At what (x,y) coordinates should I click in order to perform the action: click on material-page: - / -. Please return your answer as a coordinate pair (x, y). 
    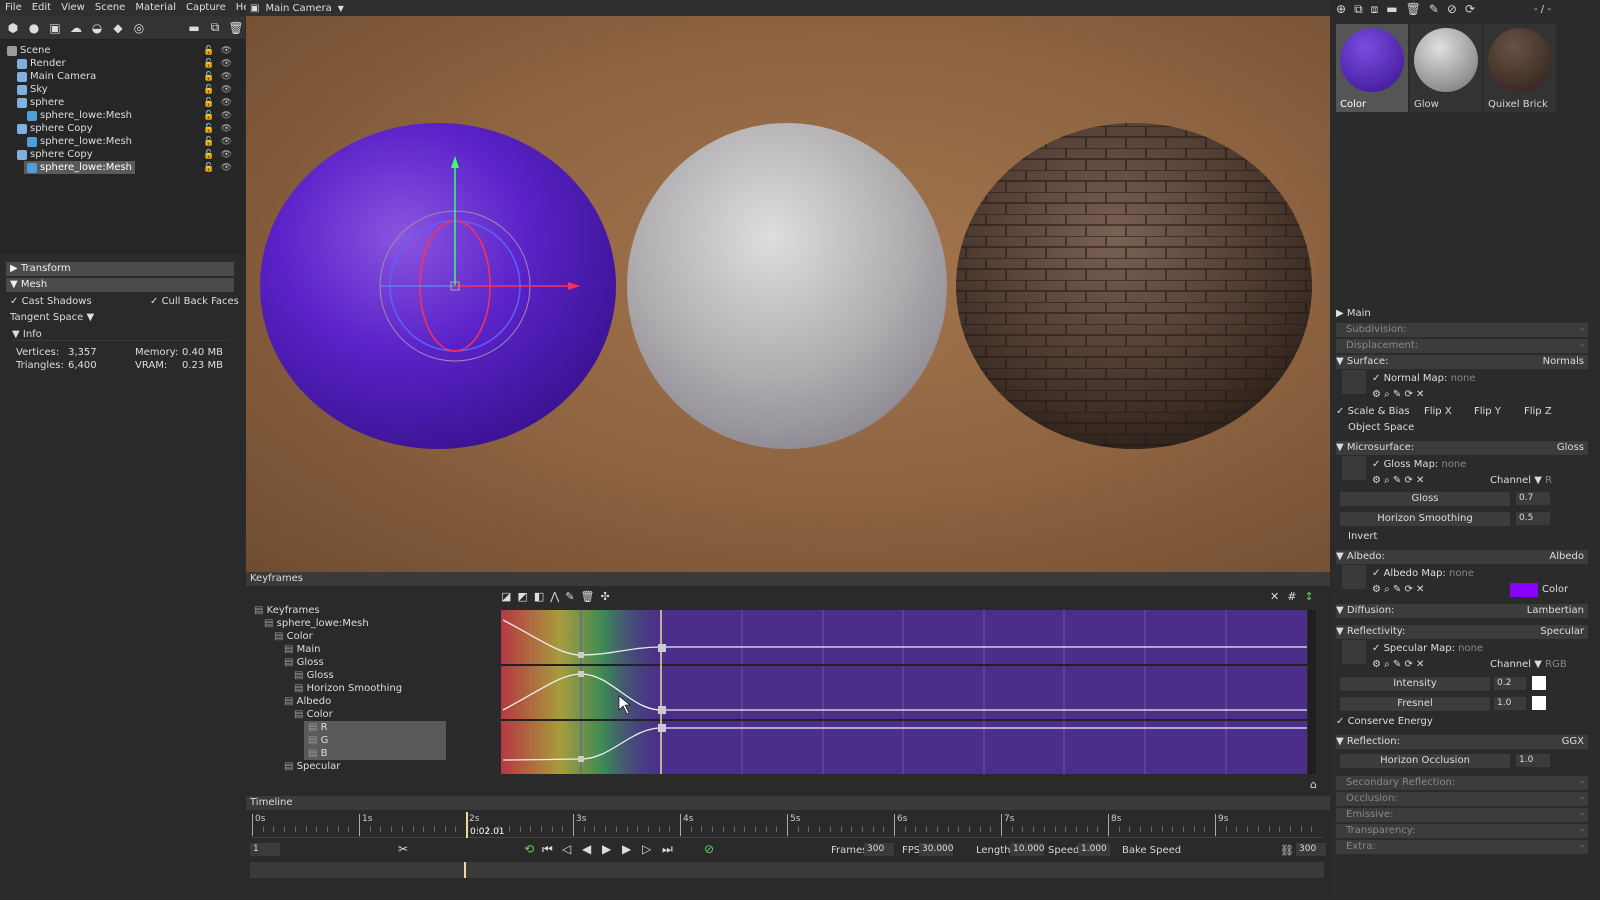
    Looking at the image, I should click on (1542, 9).